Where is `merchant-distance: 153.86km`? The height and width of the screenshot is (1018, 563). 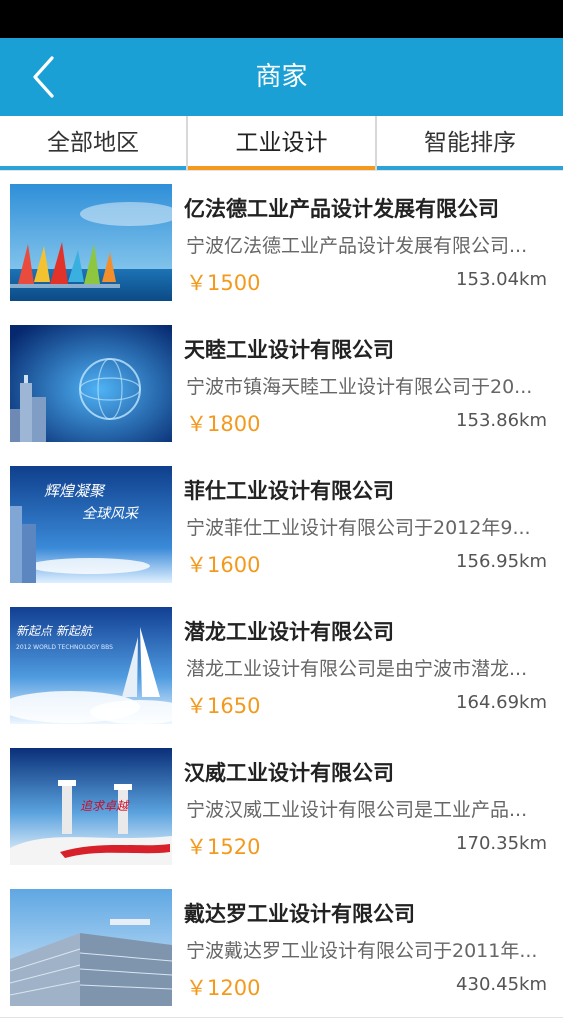
merchant-distance: 153.86km is located at coordinates (501, 420).